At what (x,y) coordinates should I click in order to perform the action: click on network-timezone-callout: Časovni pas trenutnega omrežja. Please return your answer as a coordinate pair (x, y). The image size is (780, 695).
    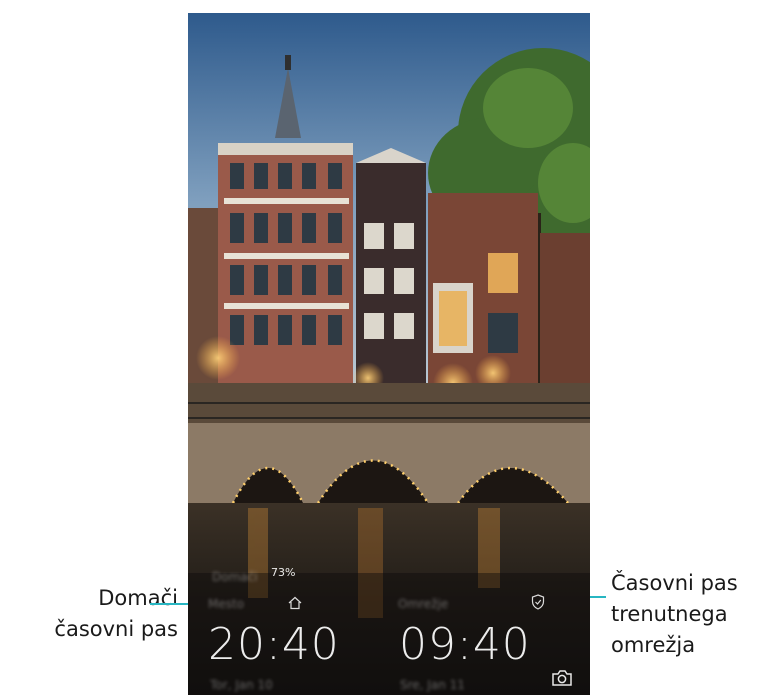
    Looking at the image, I should click on (693, 614).